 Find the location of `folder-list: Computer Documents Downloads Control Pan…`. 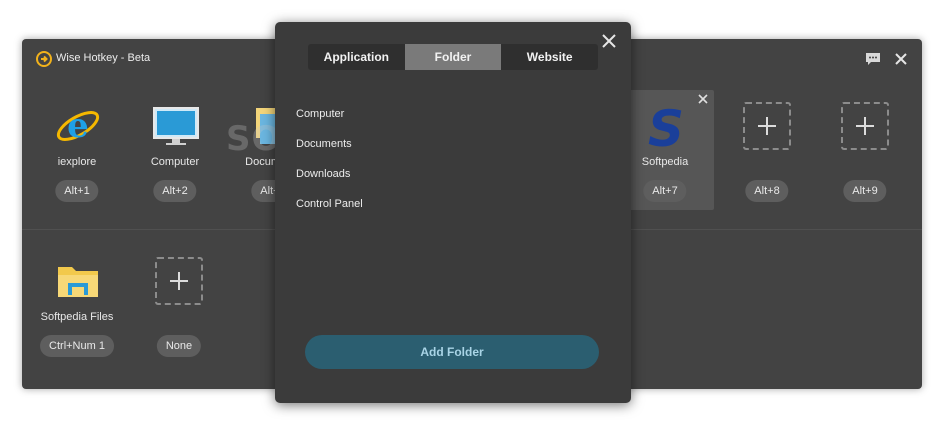

folder-list: Computer Documents Downloads Control Pan… is located at coordinates (329, 166).